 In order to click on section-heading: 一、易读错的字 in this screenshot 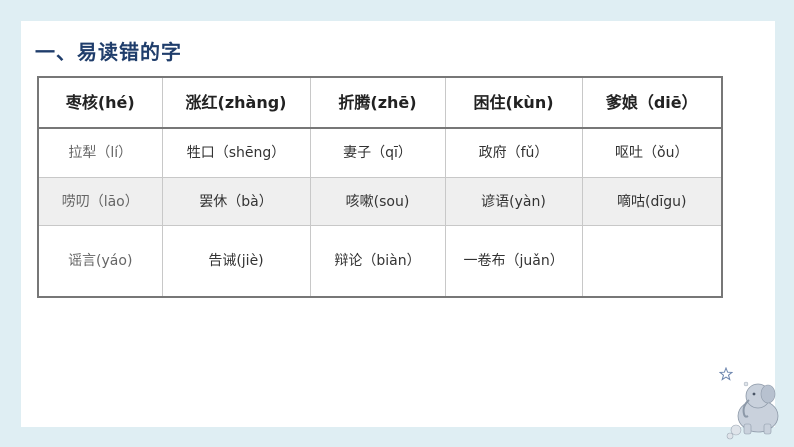, I will do `click(108, 52)`.